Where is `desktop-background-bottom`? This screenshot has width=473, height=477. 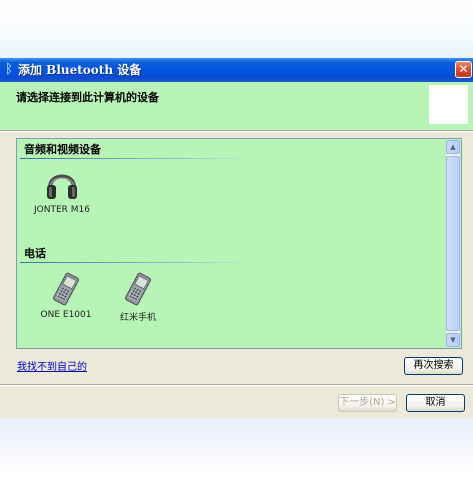
desktop-background-bottom is located at coordinates (236, 447).